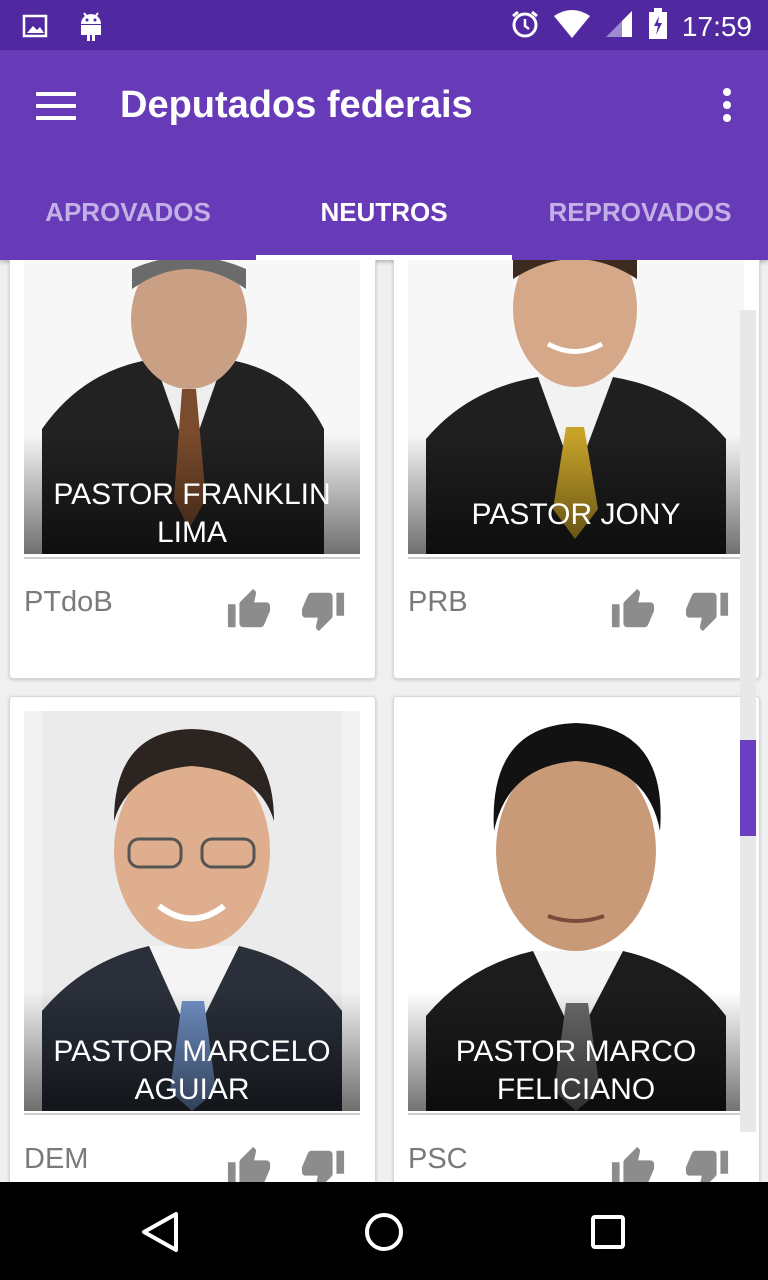 This screenshot has width=768, height=1280. Describe the element at coordinates (68, 602) in the screenshot. I see `deputy-party: PTdoB` at that location.